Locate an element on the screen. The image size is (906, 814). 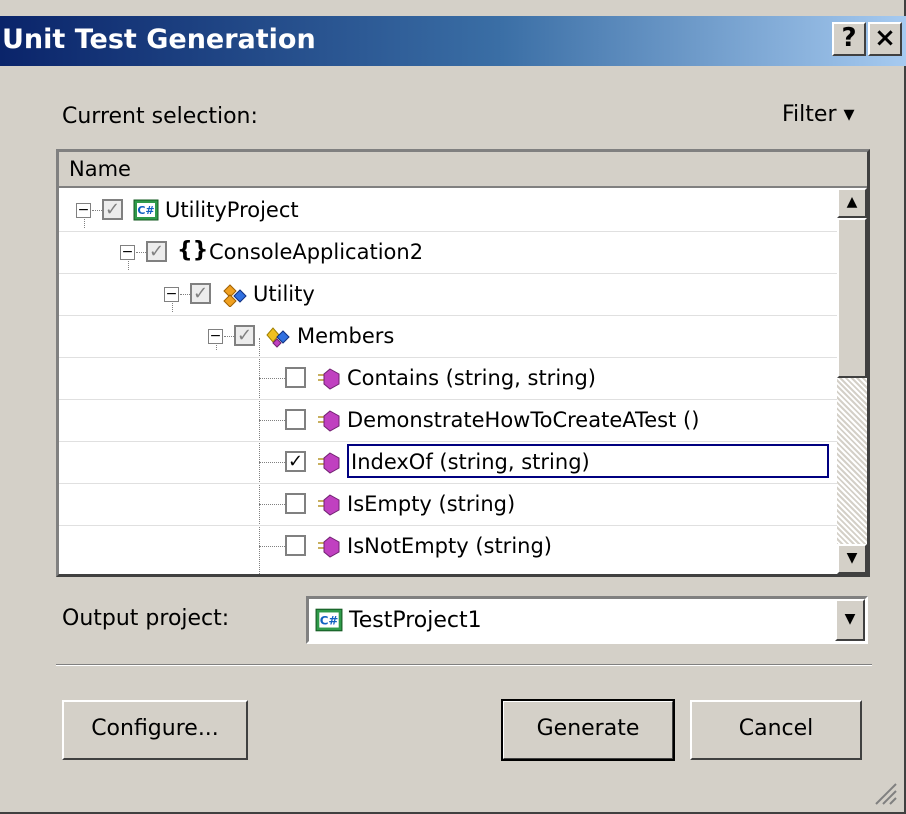
tree-item-label: IsNotEmpty (string) is located at coordinates (449, 546).